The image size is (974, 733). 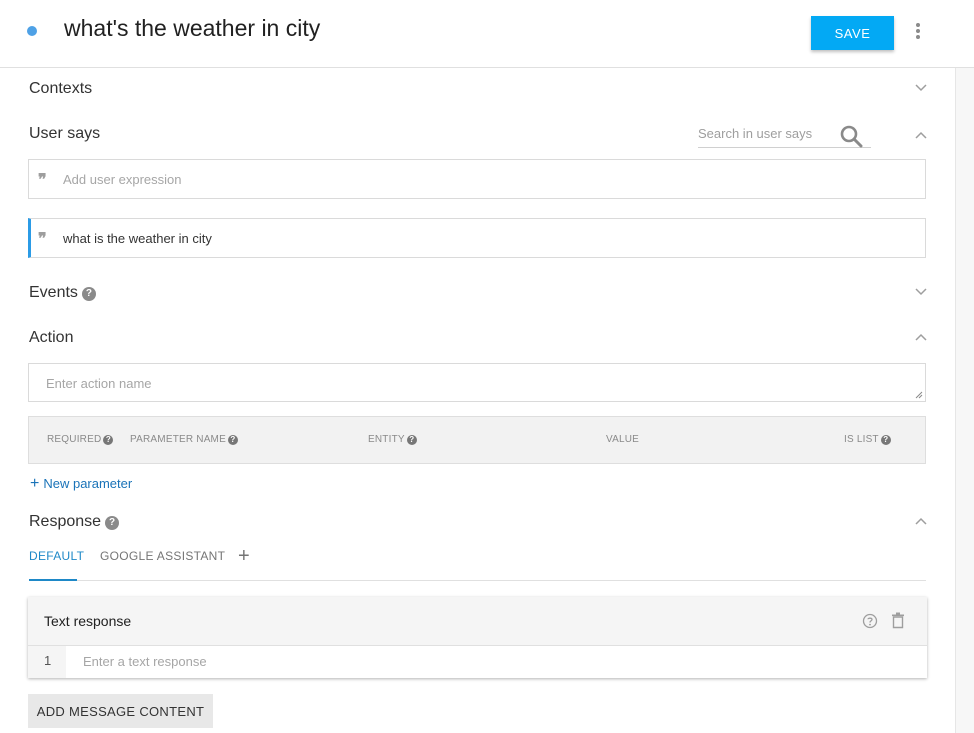 What do you see at coordinates (477, 179) in the screenshot?
I see `add-user-expression-field: ❞ Add user expression` at bounding box center [477, 179].